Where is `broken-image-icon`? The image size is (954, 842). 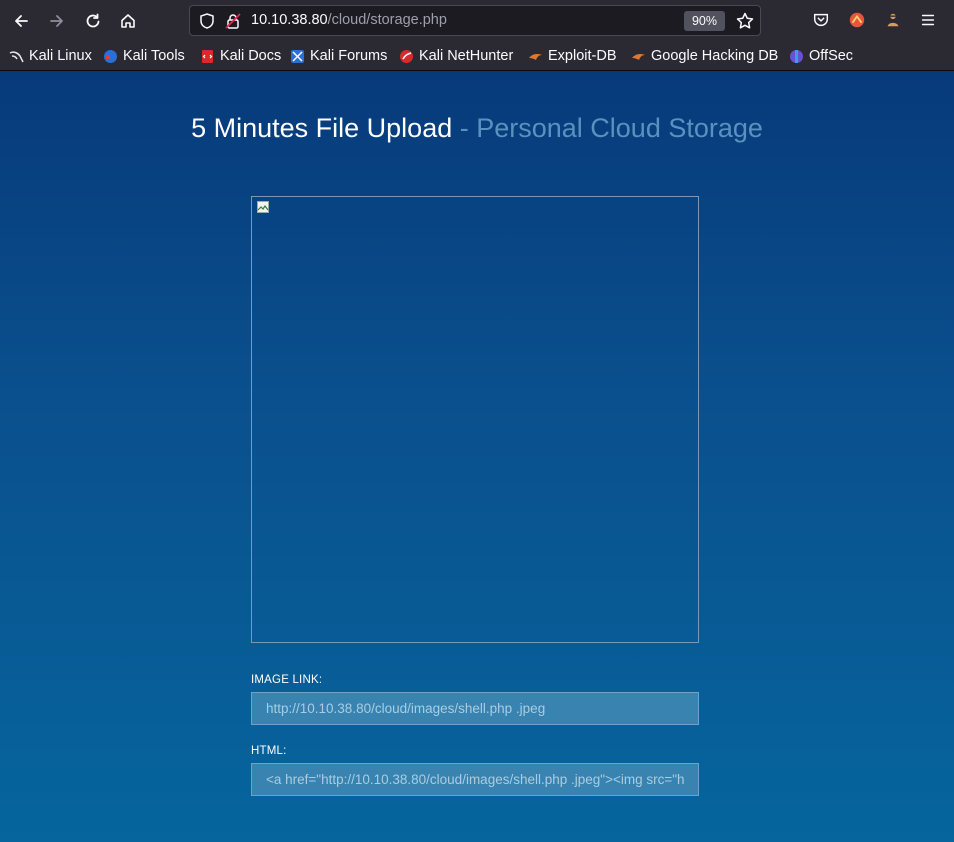 broken-image-icon is located at coordinates (263, 207).